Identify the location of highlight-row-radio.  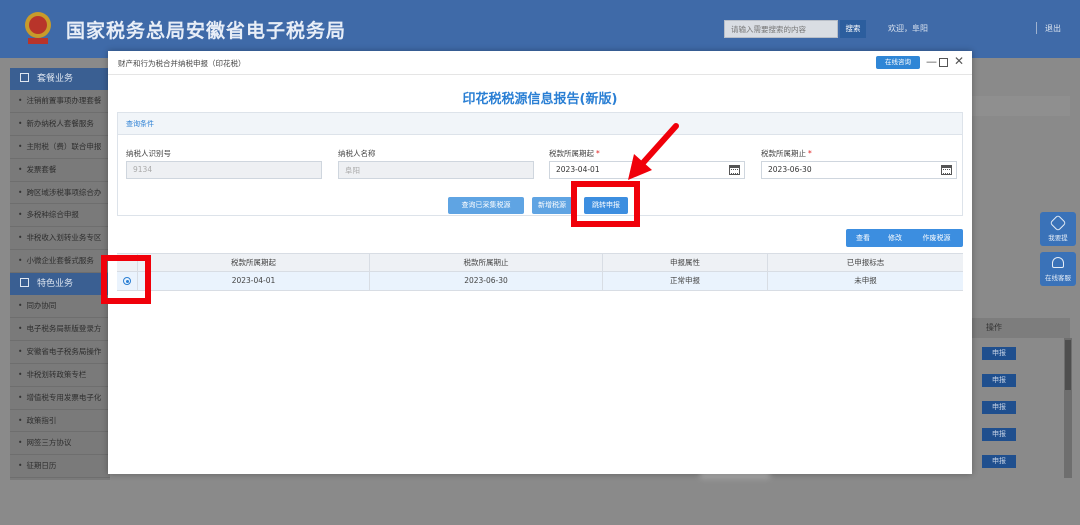
(126, 279).